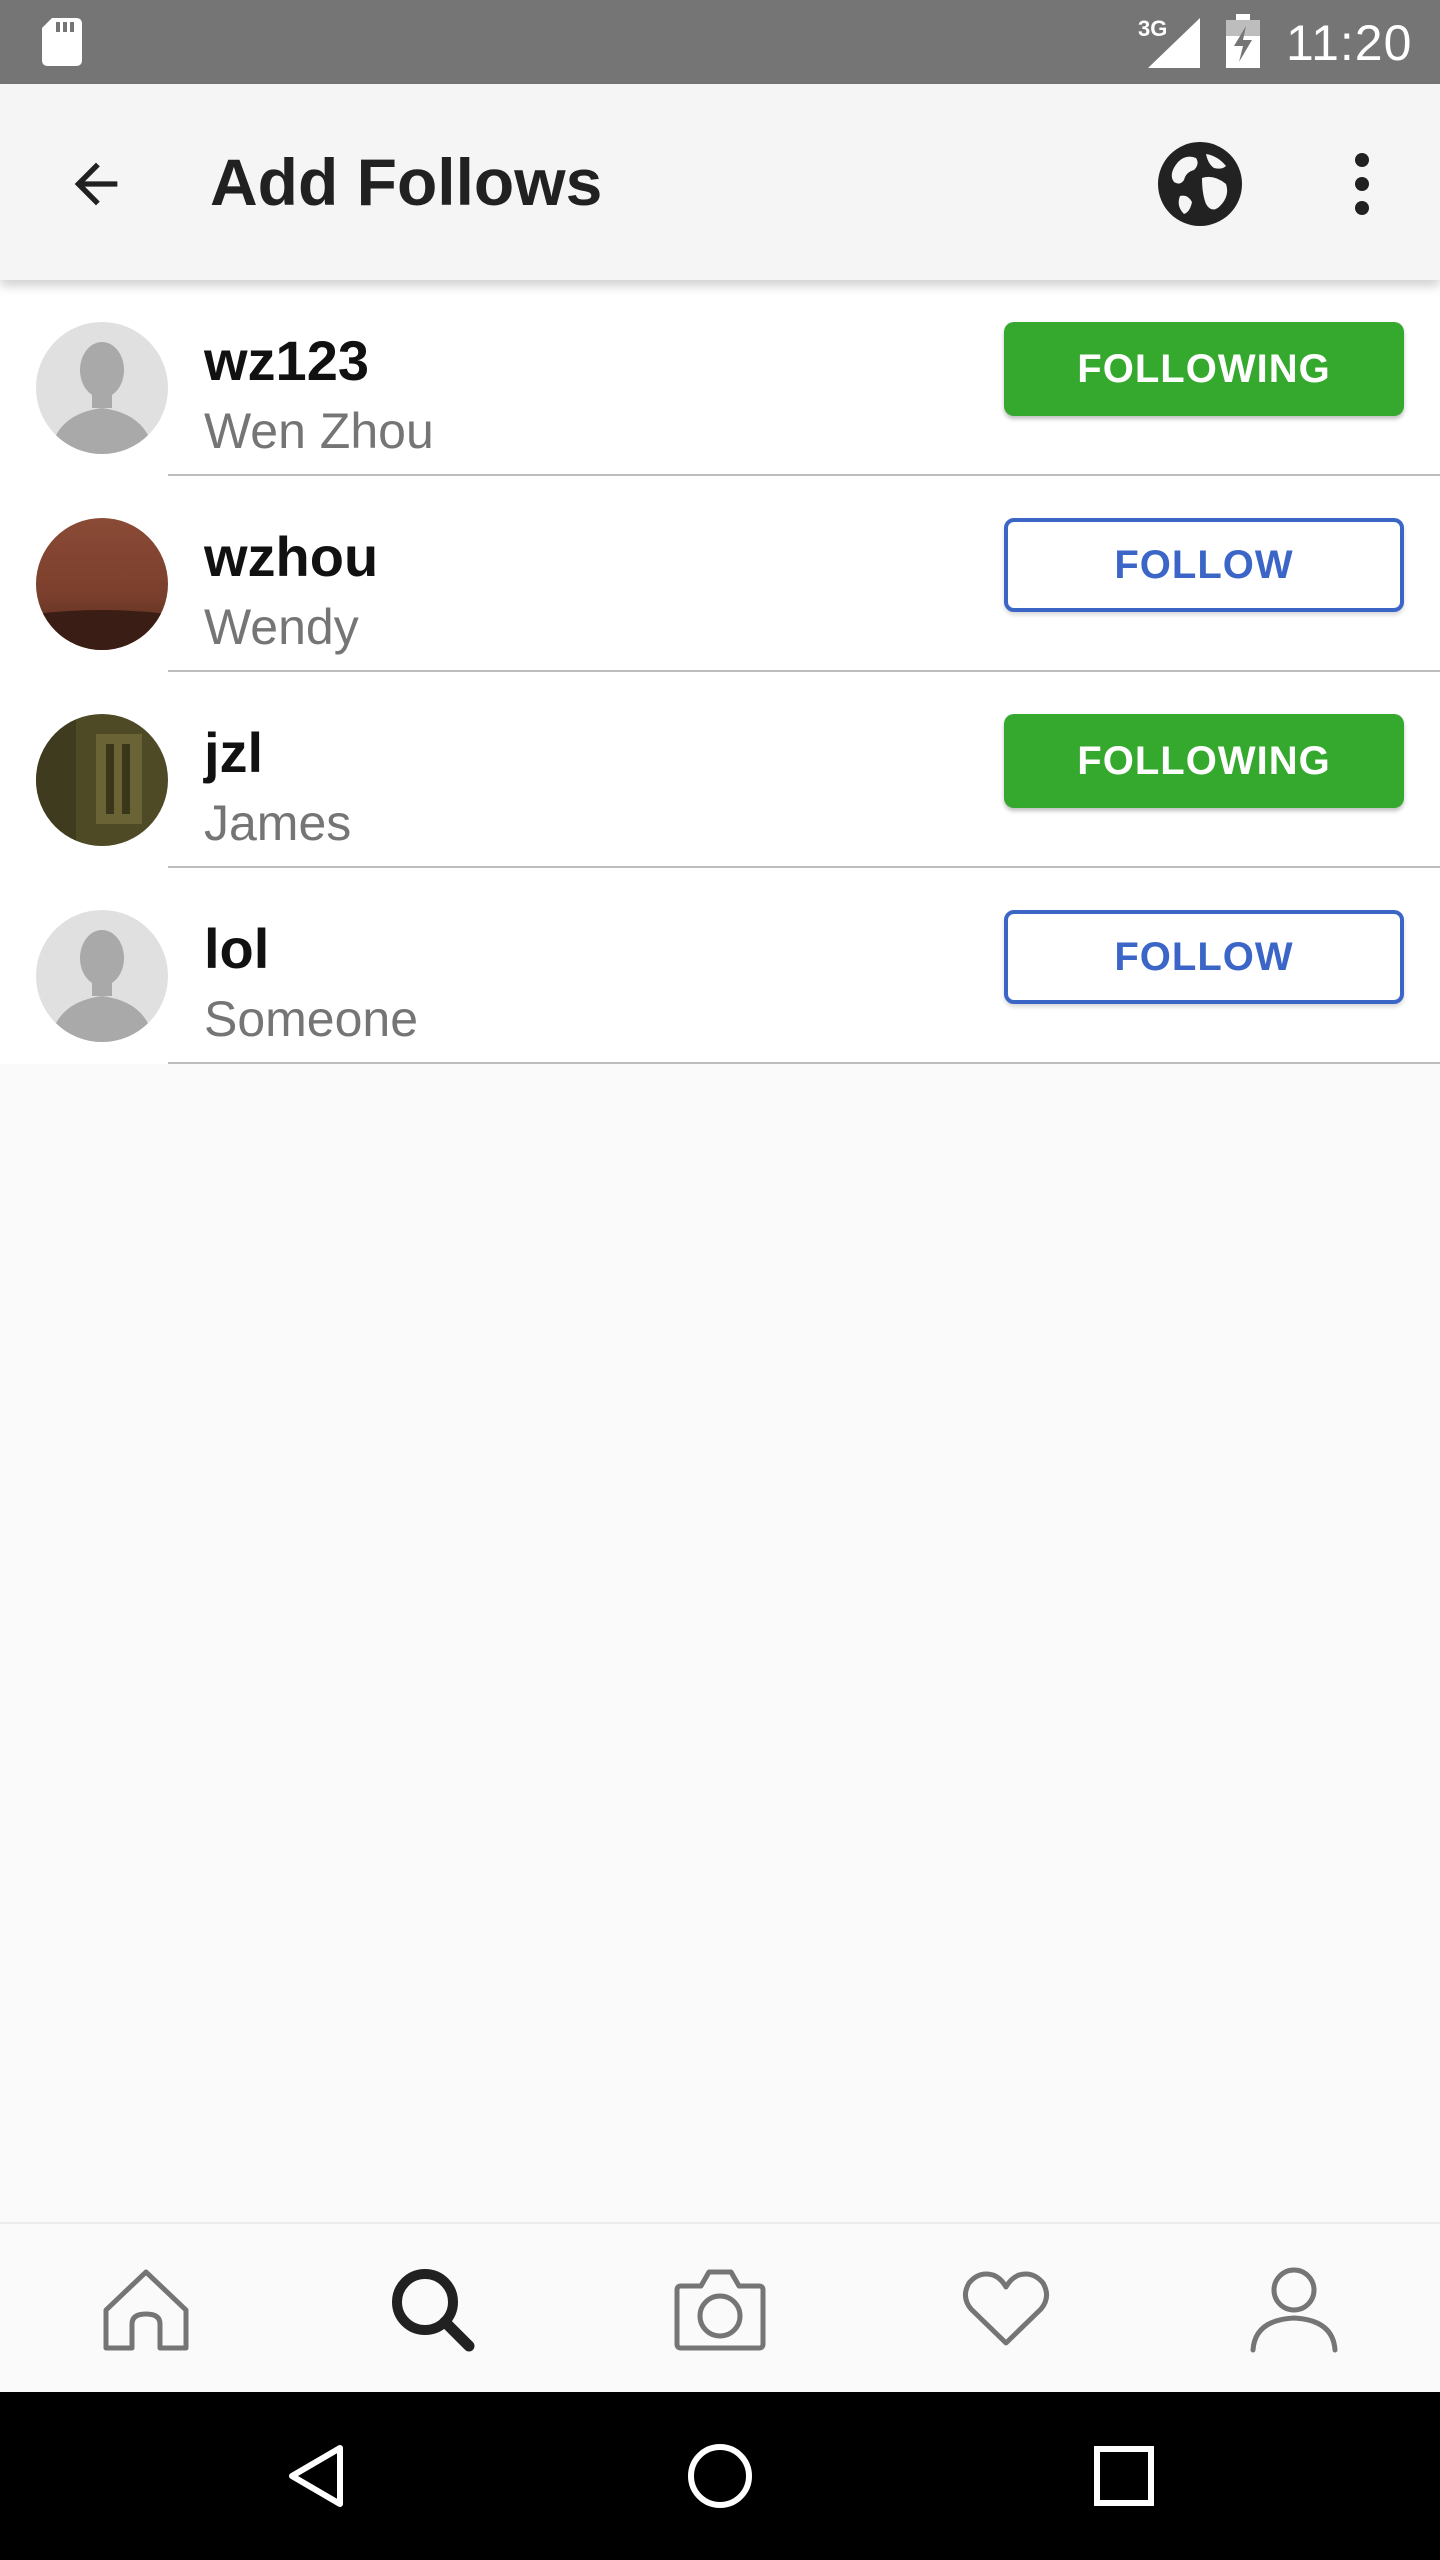 The height and width of the screenshot is (2560, 1440). Describe the element at coordinates (234, 752) in the screenshot. I see `username: jzl` at that location.